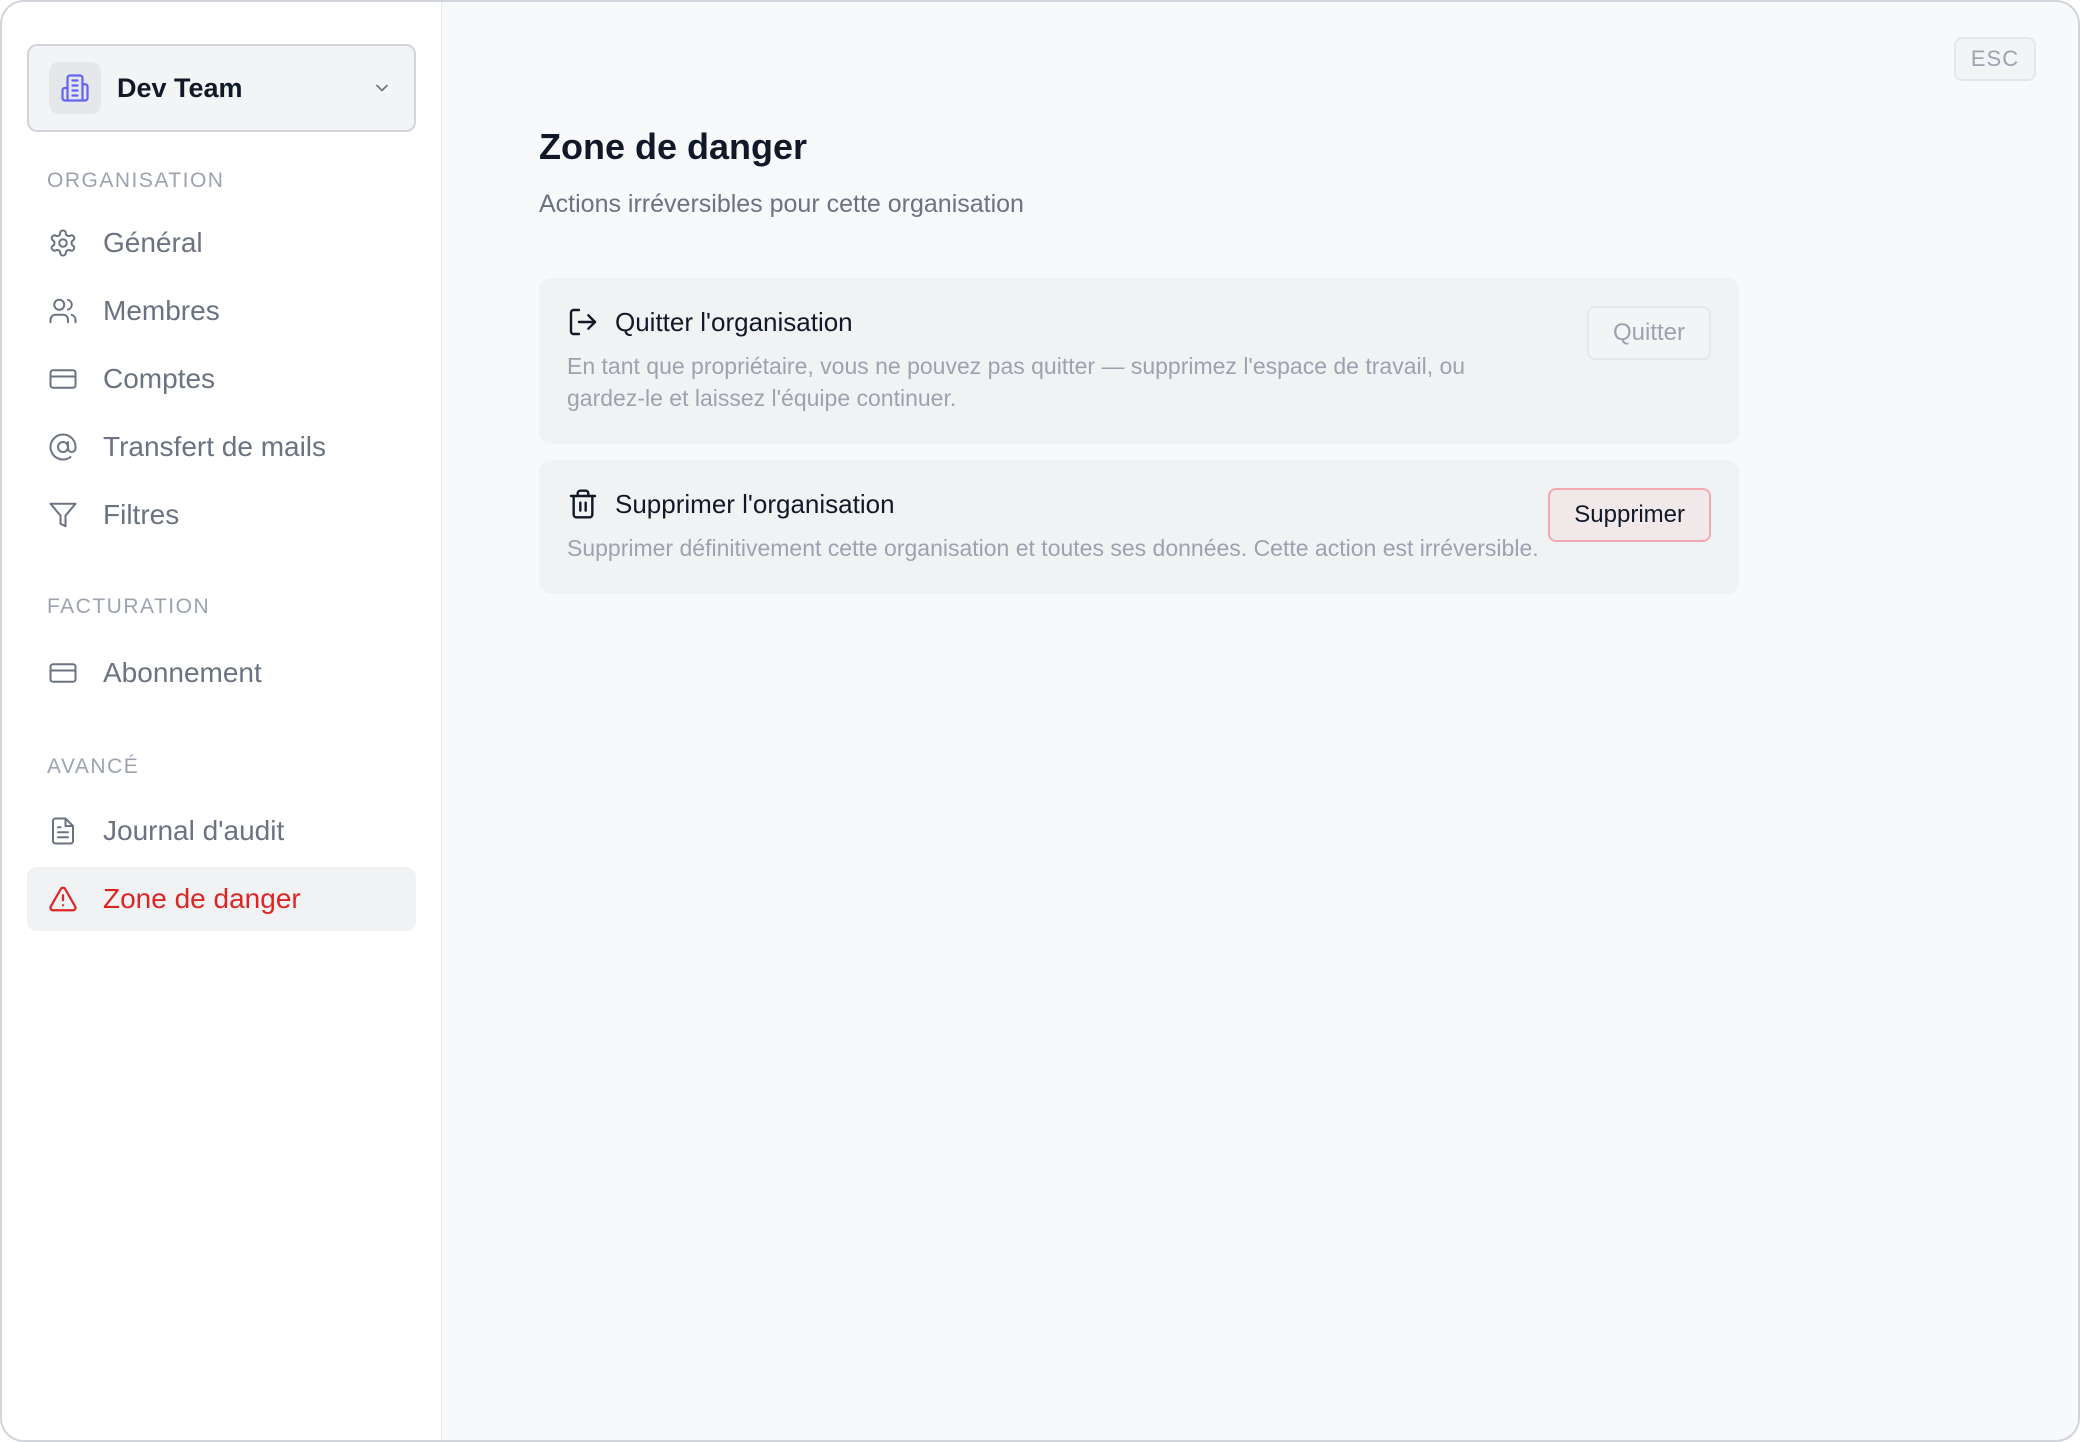 The image size is (2080, 1442). I want to click on sidebar-item-general: Général, so click(221, 243).